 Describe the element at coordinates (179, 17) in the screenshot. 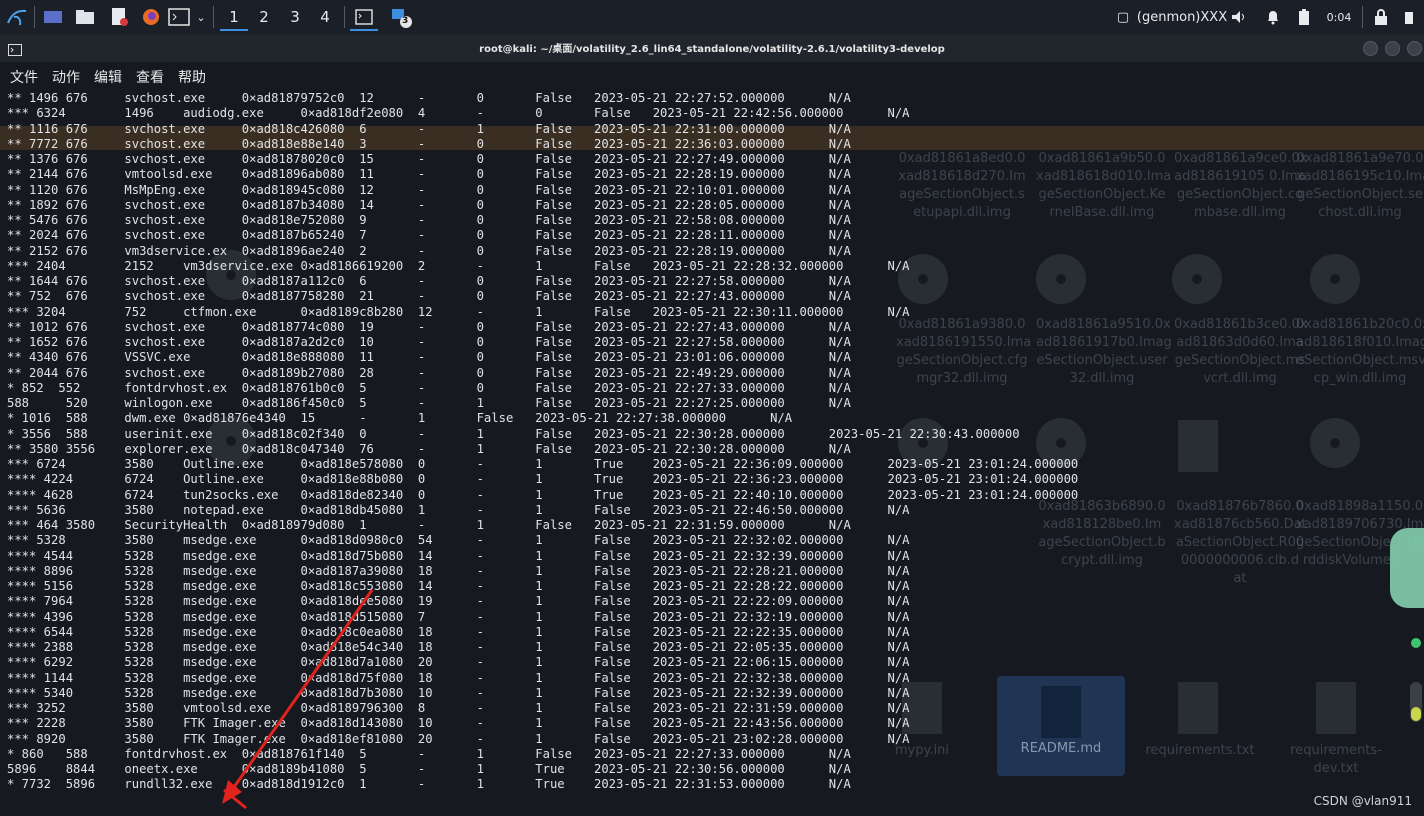

I see `terminal-launcher-icon` at that location.